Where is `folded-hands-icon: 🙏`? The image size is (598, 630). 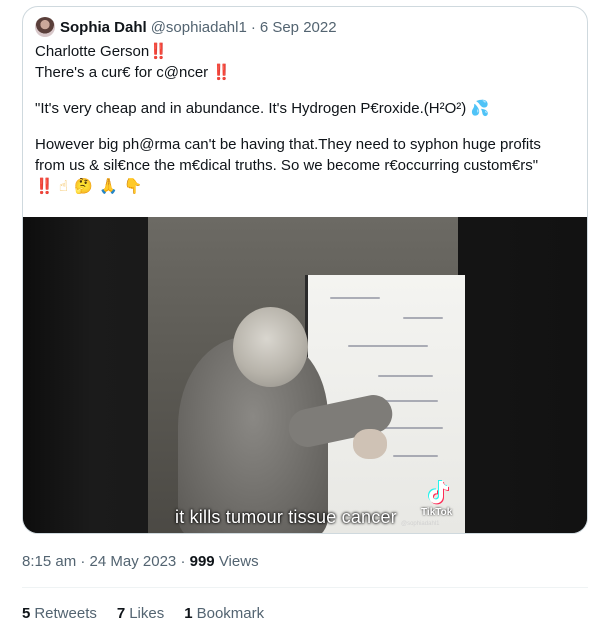 folded-hands-icon: 🙏 is located at coordinates (108, 186).